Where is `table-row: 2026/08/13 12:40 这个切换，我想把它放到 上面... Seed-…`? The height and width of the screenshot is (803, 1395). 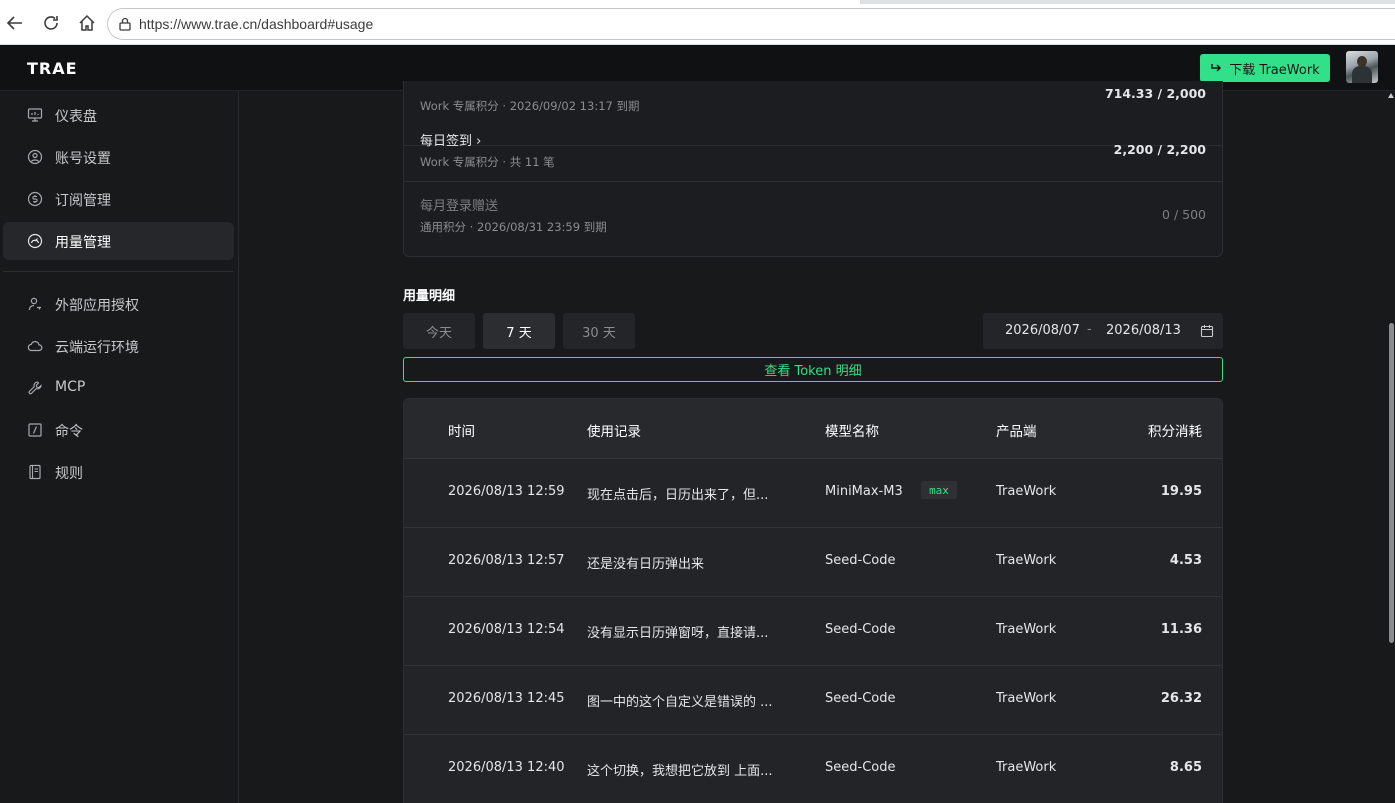 table-row: 2026/08/13 12:40 这个切换，我想把它放到 上面... Seed-… is located at coordinates (813, 769).